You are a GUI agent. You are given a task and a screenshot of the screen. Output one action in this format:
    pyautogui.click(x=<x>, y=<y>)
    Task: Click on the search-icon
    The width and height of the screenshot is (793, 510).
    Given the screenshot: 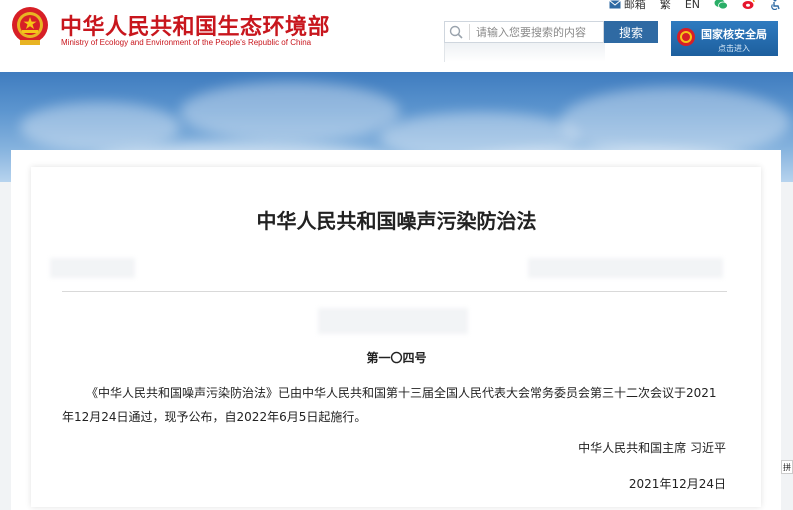 What is the action you would take?
    pyautogui.click(x=456, y=32)
    